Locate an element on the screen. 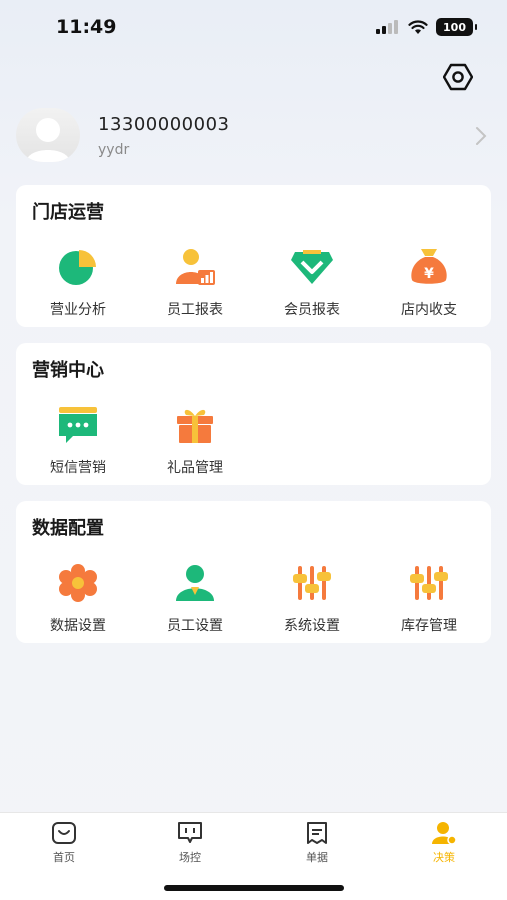  monitor-icon is located at coordinates (190, 832).